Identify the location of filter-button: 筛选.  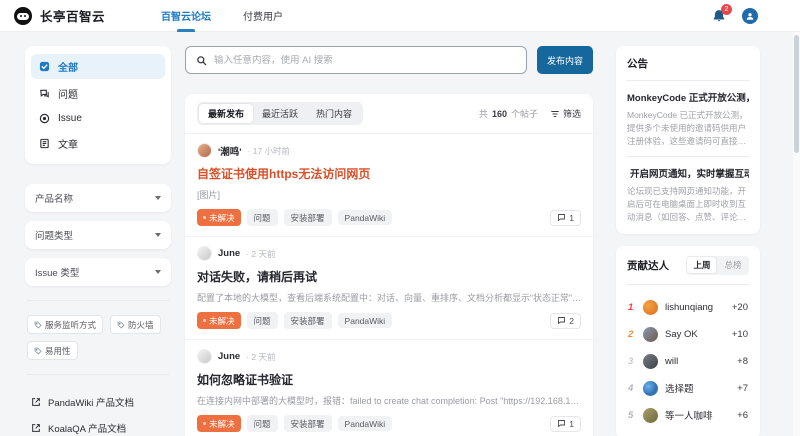
(565, 113).